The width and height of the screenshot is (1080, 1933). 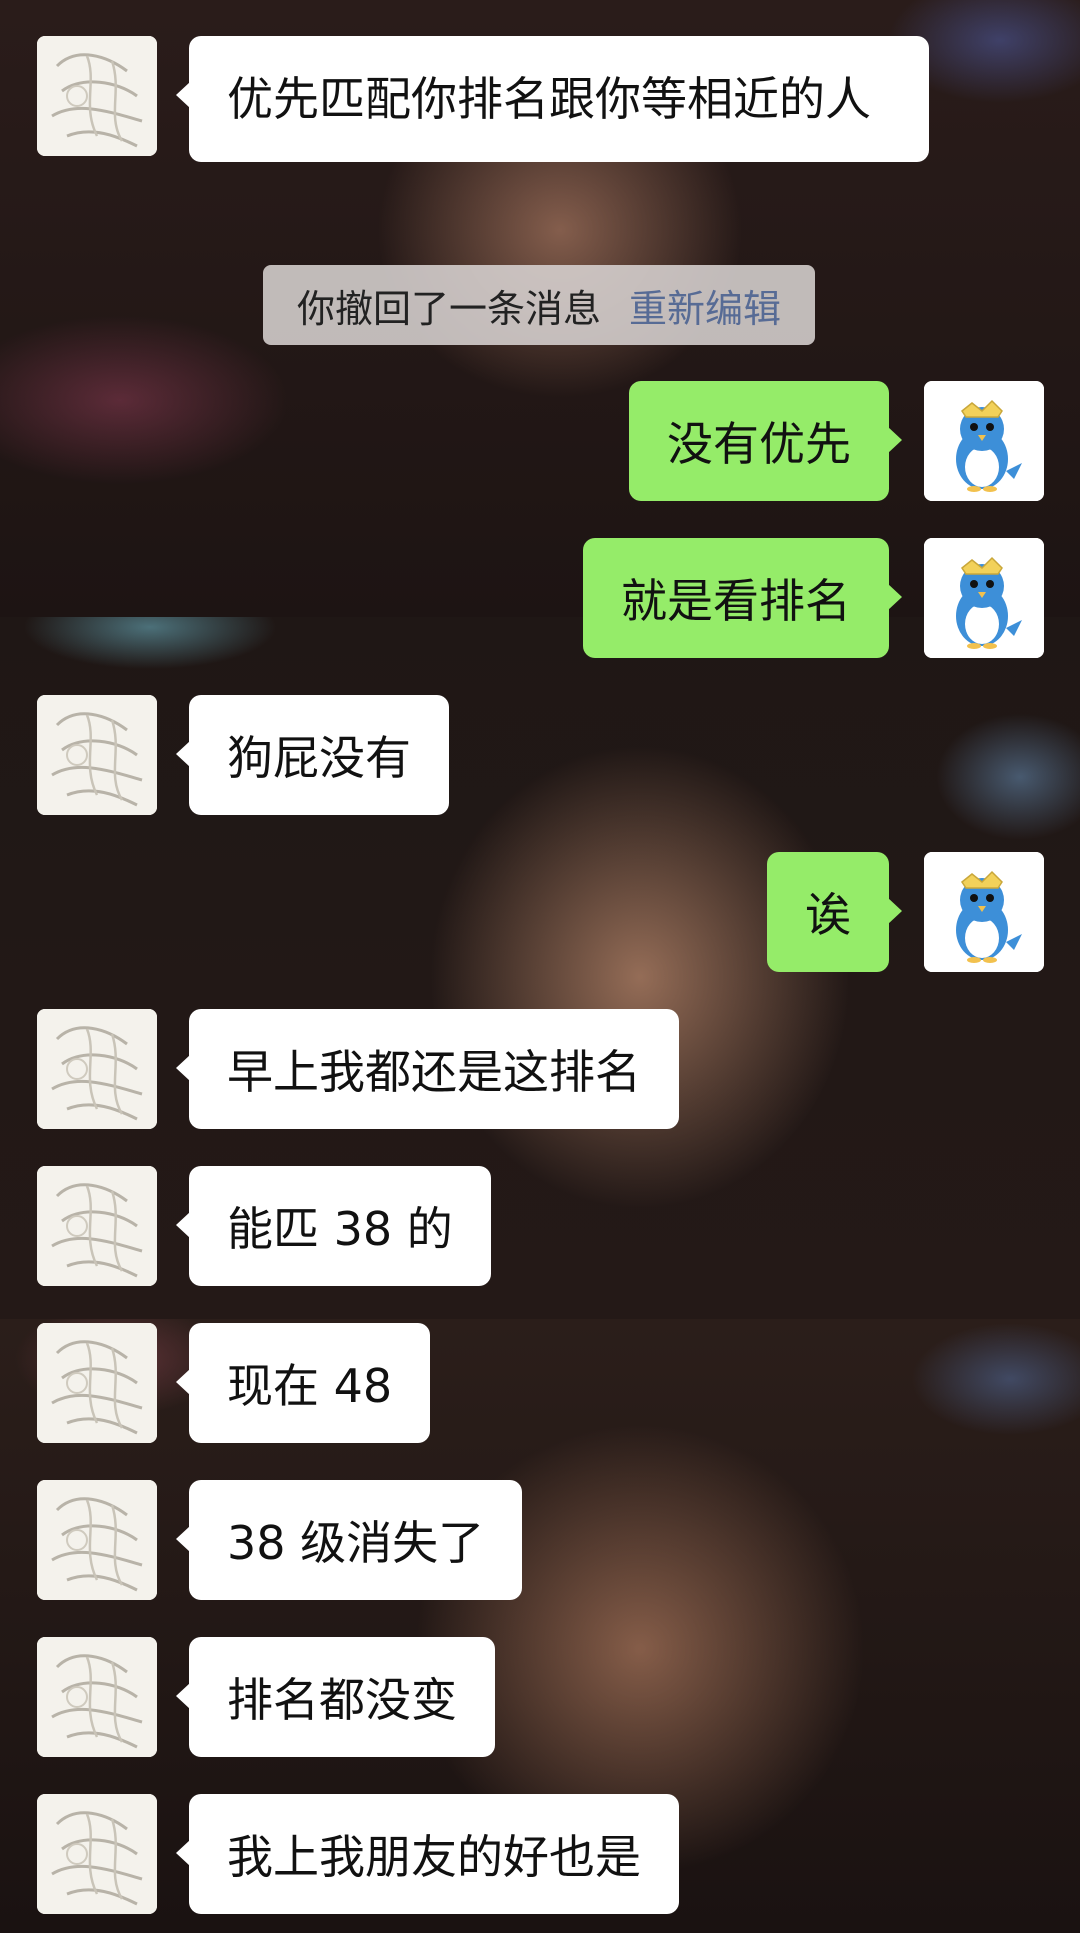 What do you see at coordinates (549, 99) in the screenshot?
I see `message-text: 优先匹配你排名跟你等相近的人` at bounding box center [549, 99].